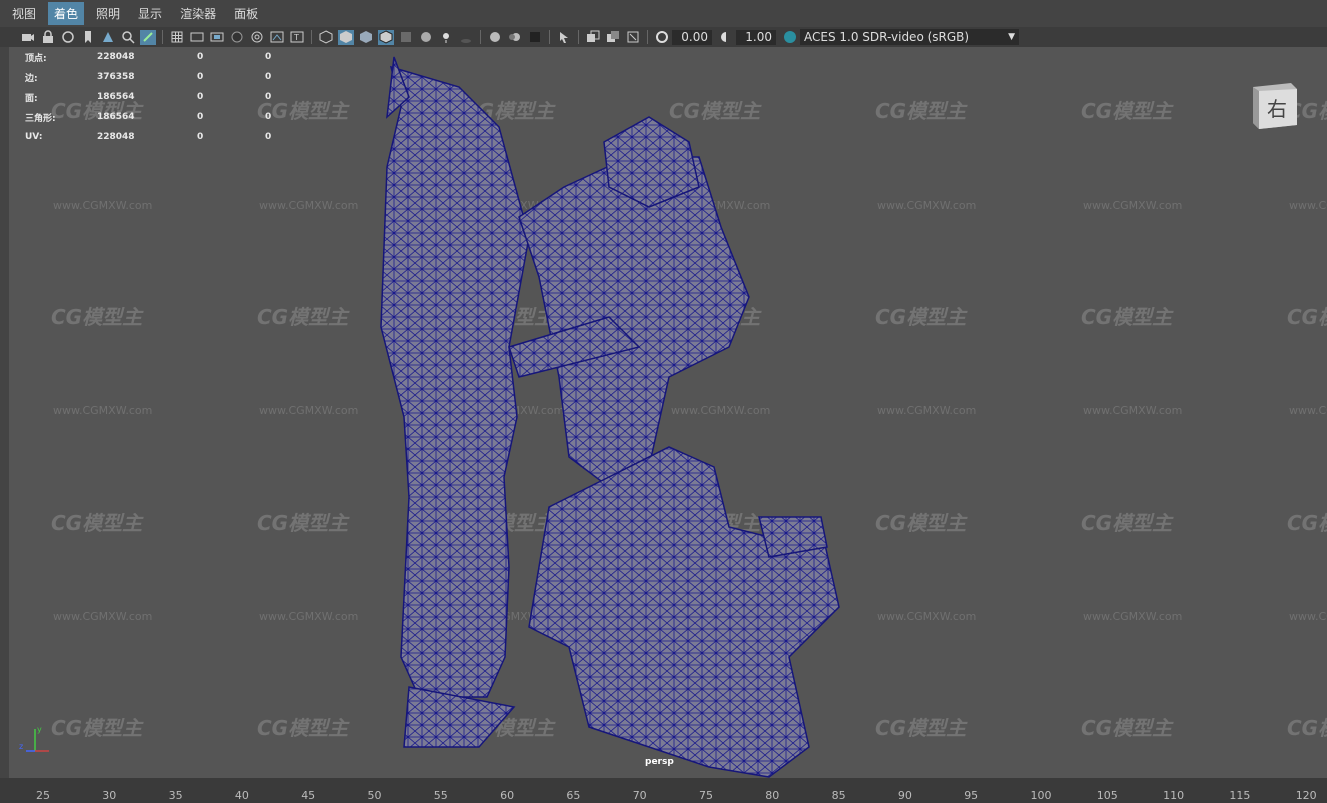 The image size is (1327, 803). What do you see at coordinates (971, 795) in the screenshot?
I see `ruler-tick-label: 95` at bounding box center [971, 795].